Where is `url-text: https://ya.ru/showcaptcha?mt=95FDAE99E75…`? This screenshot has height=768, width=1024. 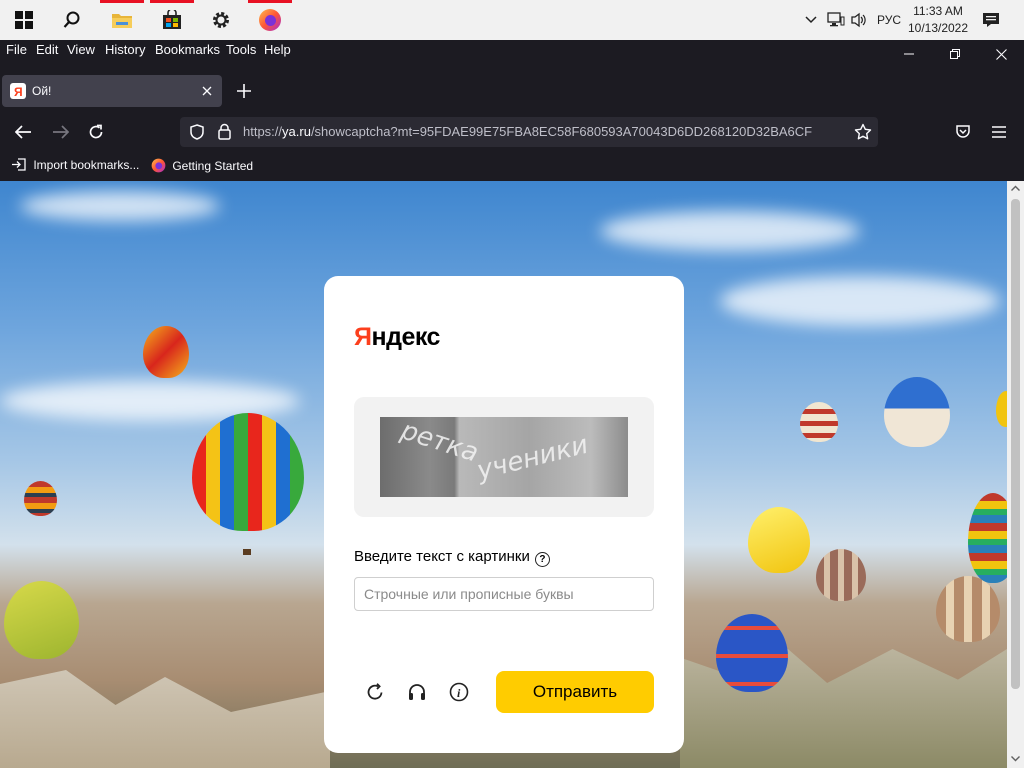
url-text: https://ya.ru/showcaptcha?mt=95FDAE99E75… is located at coordinates (544, 131).